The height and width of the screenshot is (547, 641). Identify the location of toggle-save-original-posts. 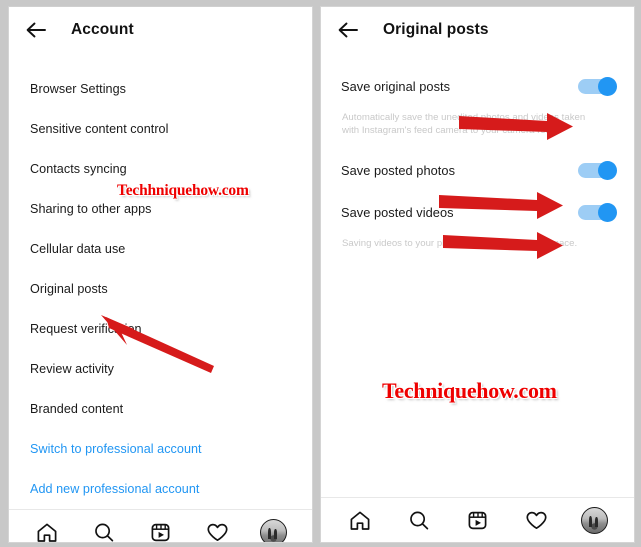
(597, 86).